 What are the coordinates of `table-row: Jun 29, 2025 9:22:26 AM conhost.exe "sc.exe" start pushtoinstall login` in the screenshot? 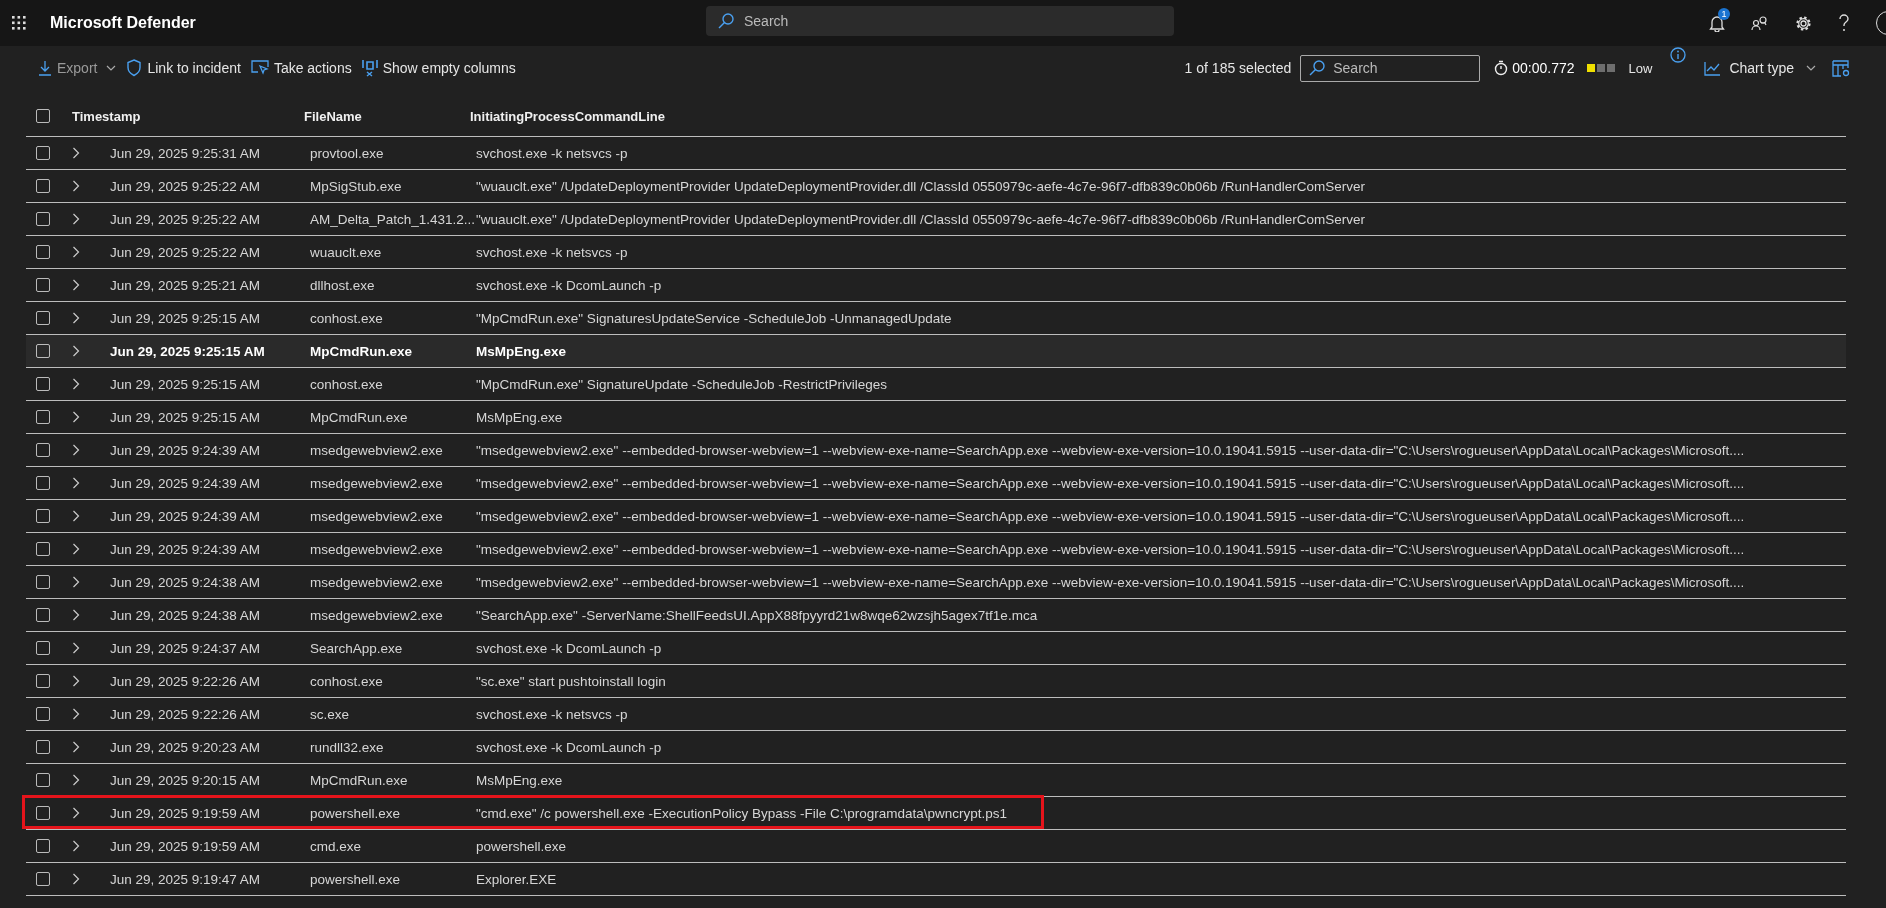 It's located at (936, 681).